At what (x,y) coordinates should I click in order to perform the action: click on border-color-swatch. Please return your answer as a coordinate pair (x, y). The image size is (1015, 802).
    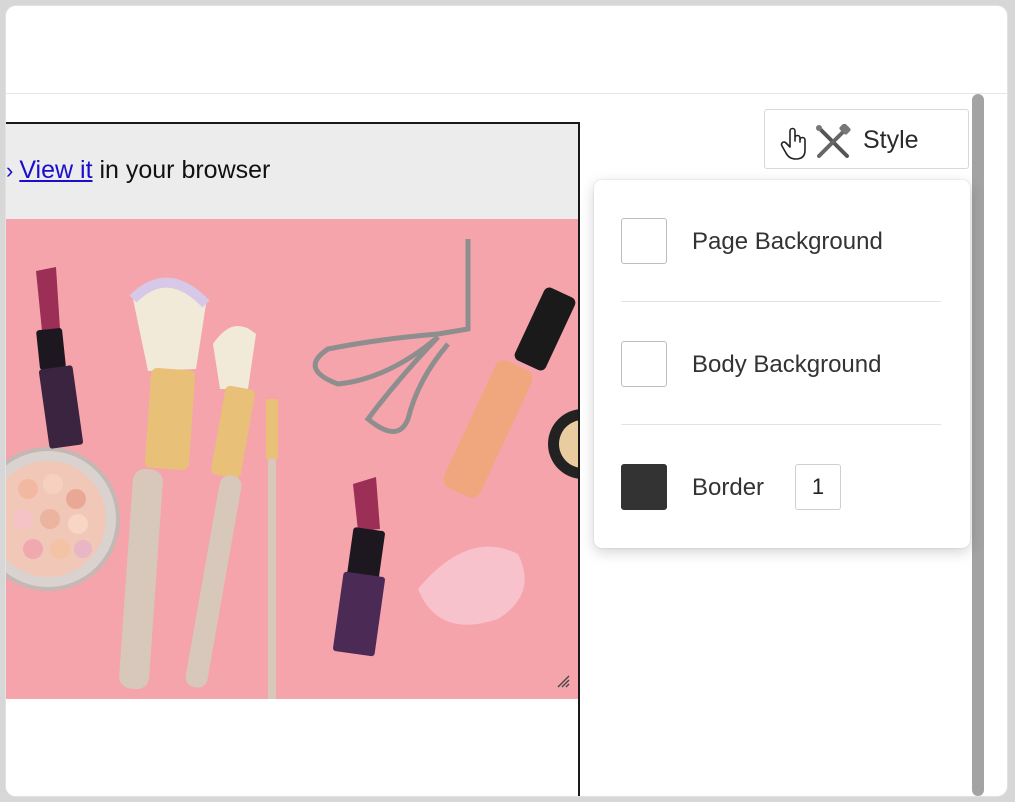
    Looking at the image, I should click on (644, 487).